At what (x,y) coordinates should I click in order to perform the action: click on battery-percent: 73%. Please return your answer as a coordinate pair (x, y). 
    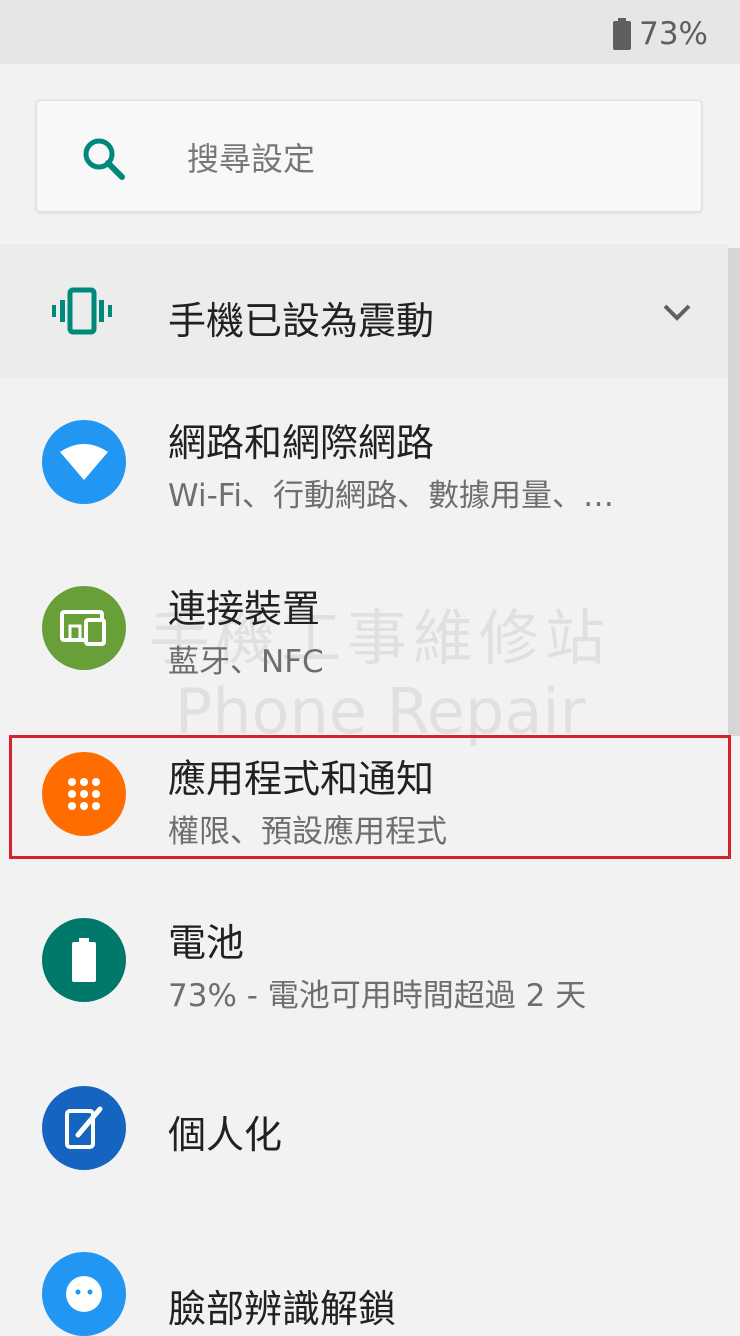
    Looking at the image, I should click on (673, 34).